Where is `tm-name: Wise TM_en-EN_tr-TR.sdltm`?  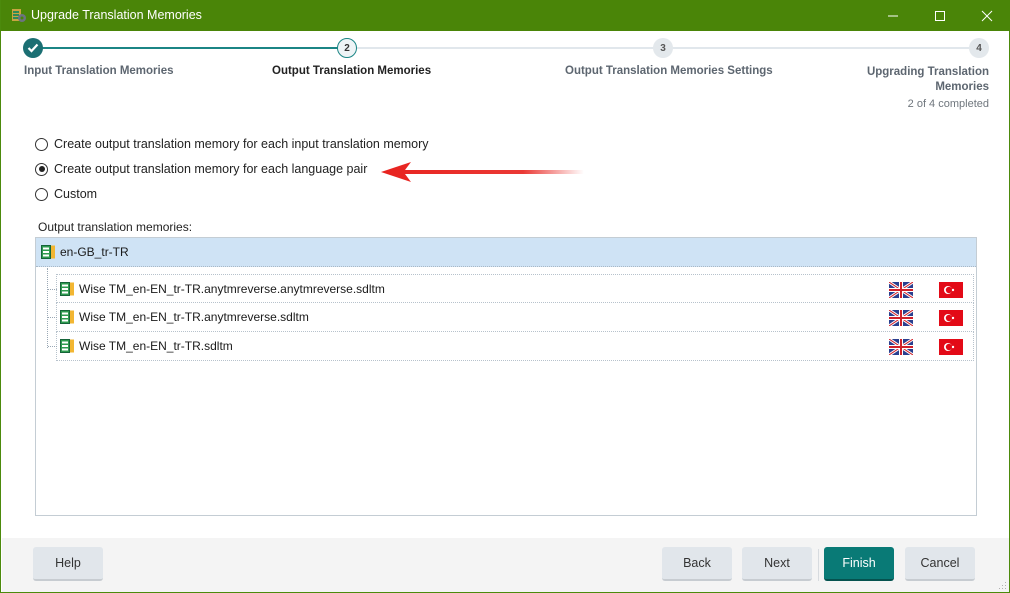
tm-name: Wise TM_en-EN_tr-TR.sdltm is located at coordinates (156, 346).